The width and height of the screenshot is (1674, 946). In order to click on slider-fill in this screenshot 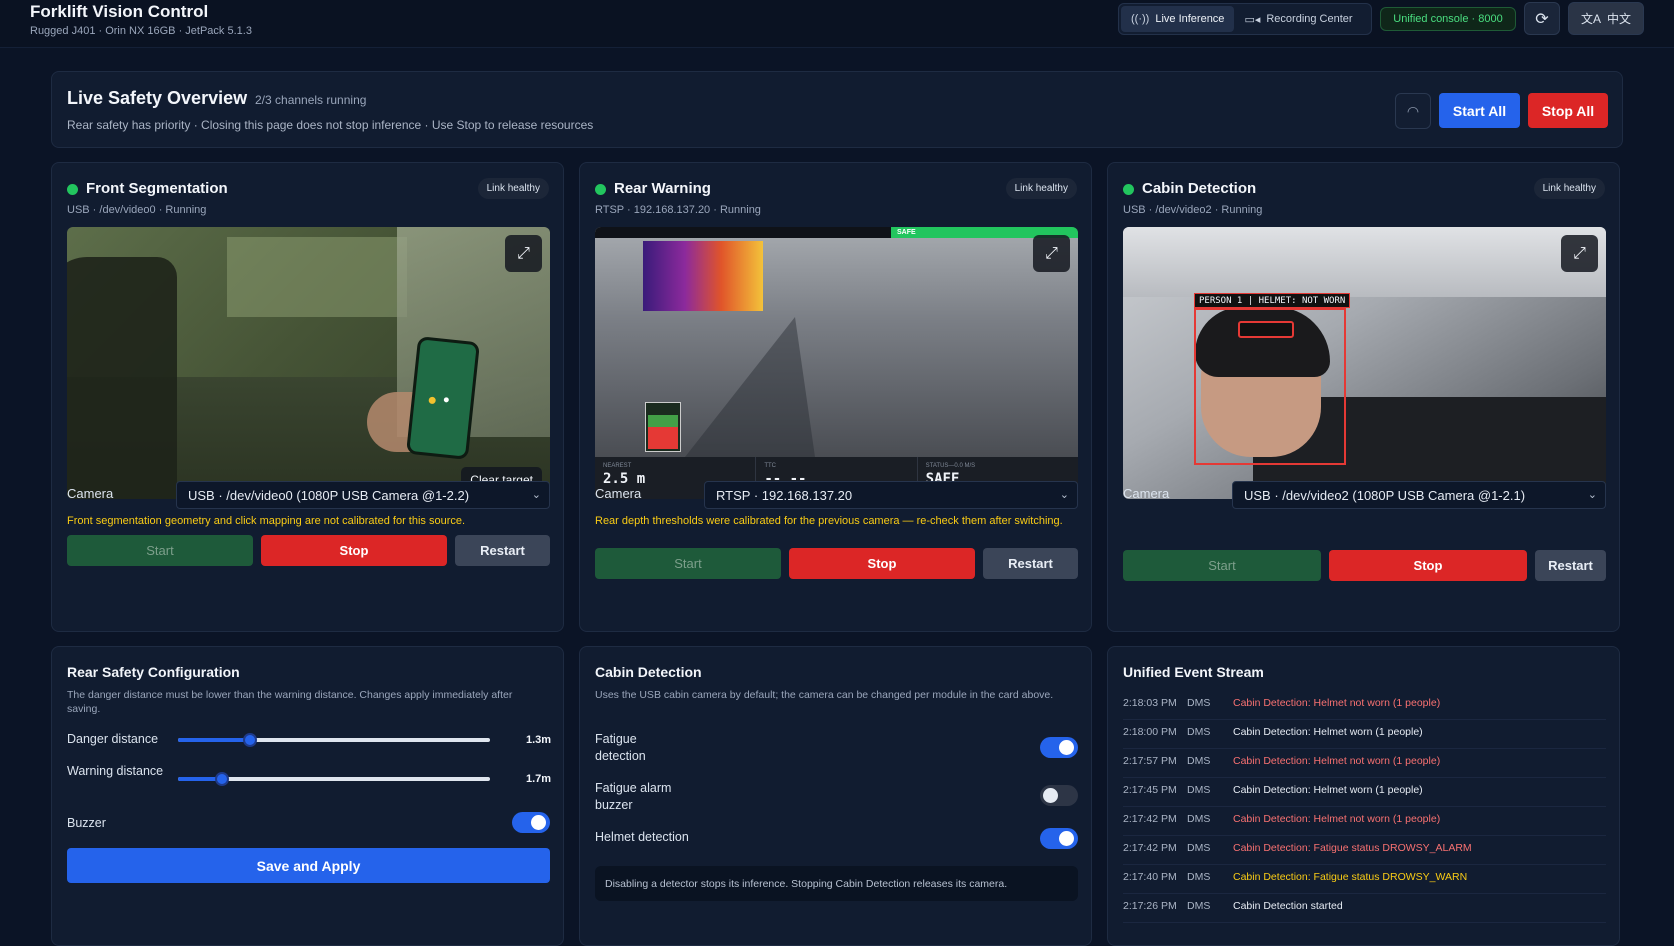, I will do `click(214, 740)`.